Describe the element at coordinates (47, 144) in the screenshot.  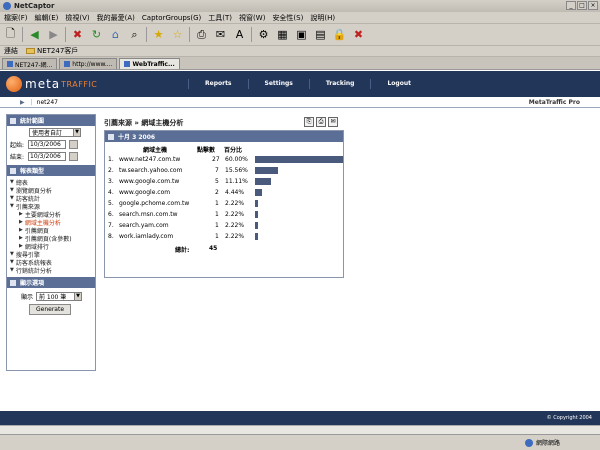
I see `start-date-input: 10/3/2006` at that location.